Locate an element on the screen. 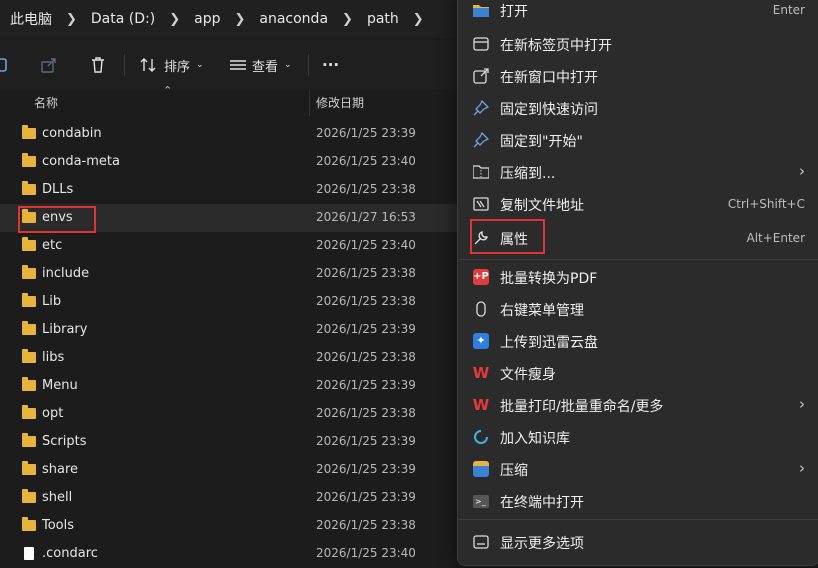 The image size is (818, 568). breadcrumb-drive: Data (D:) is located at coordinates (123, 19).